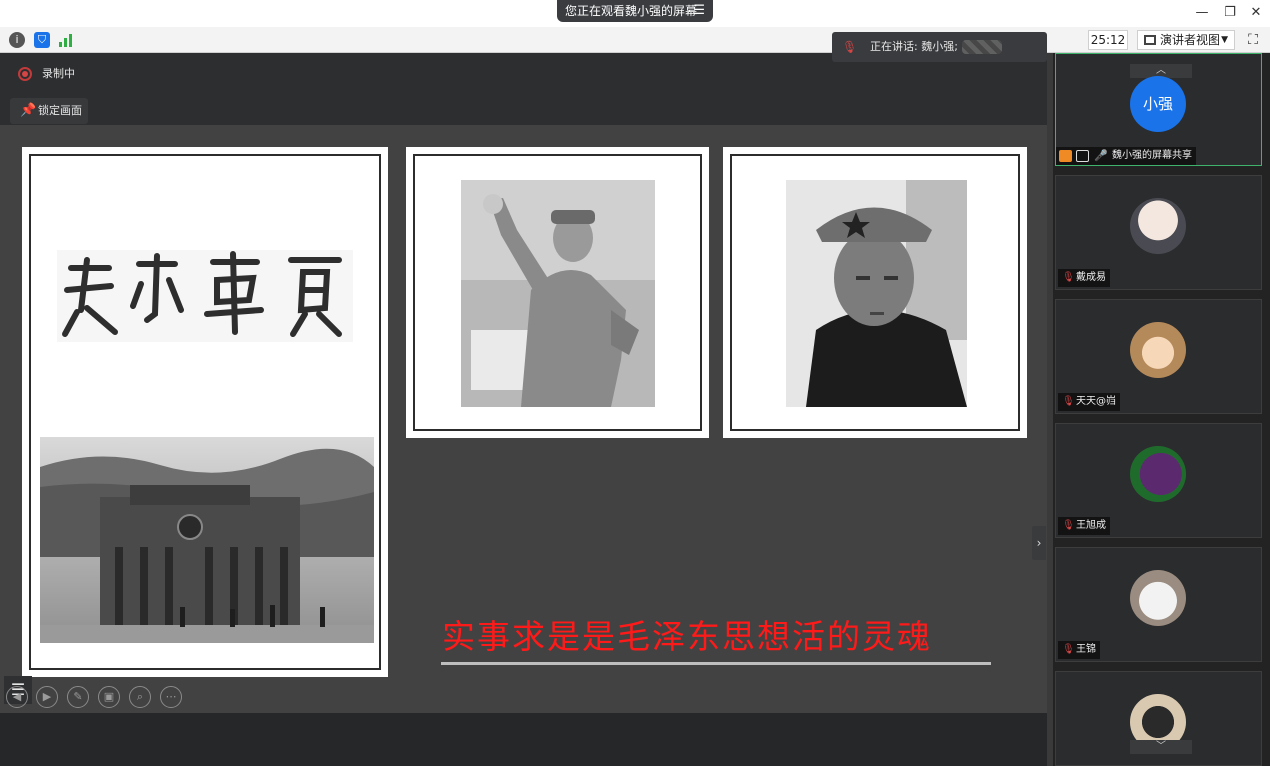 Image resolution: width=1270 pixels, height=766 pixels. What do you see at coordinates (207, 540) in the screenshot?
I see `yanan-building-photo` at bounding box center [207, 540].